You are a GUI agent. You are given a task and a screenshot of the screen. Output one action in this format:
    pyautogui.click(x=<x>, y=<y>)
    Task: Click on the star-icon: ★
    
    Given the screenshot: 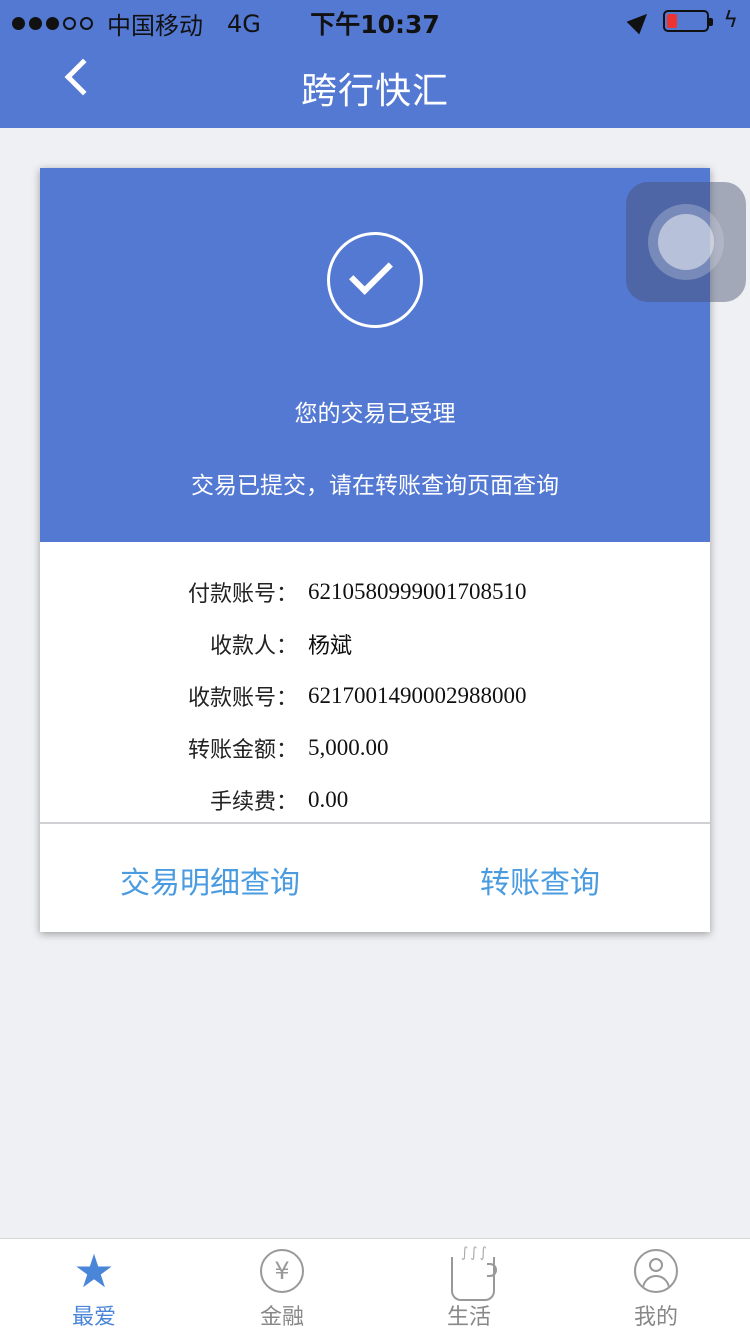 What is the action you would take?
    pyautogui.click(x=94, y=1271)
    